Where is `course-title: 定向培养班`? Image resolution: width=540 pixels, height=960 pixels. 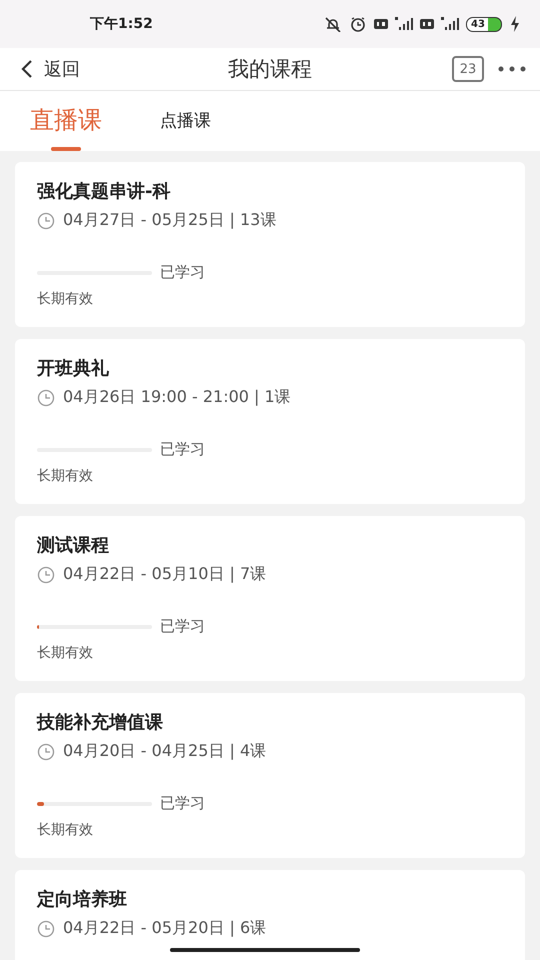
course-title: 定向培养班 is located at coordinates (82, 900).